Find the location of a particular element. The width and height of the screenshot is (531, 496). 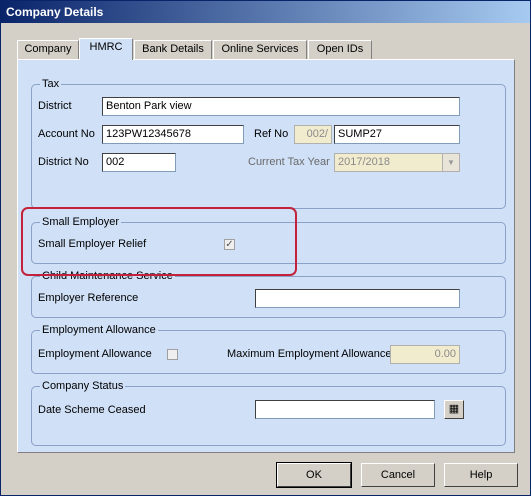

ref-no-label: Ref No is located at coordinates (271, 134).